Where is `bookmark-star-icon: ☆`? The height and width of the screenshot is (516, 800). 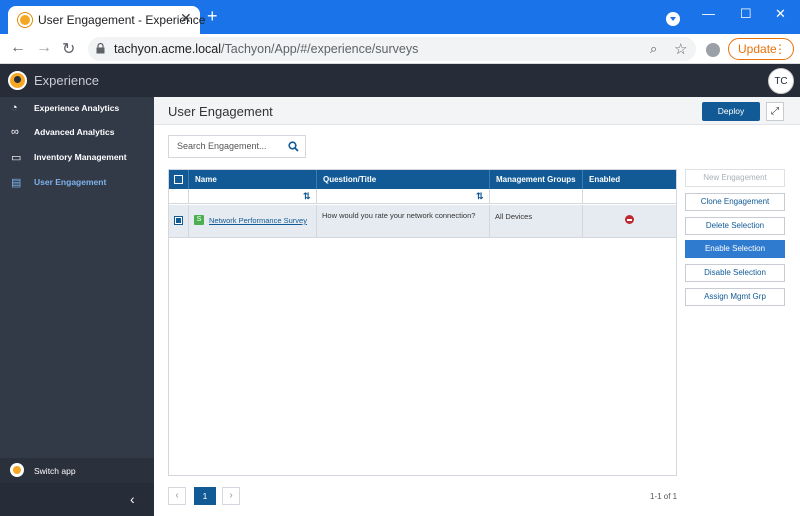 bookmark-star-icon: ☆ is located at coordinates (680, 49).